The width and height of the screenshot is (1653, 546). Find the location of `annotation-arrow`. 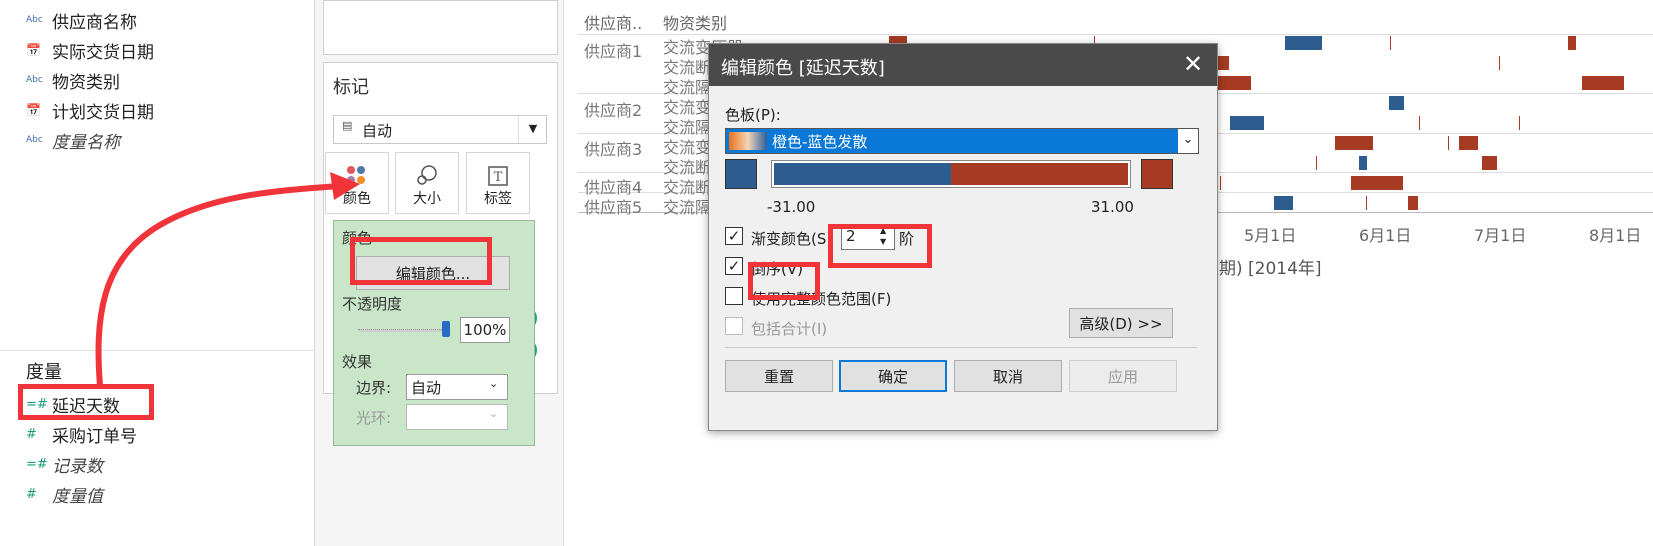

annotation-arrow is located at coordinates (227, 280).